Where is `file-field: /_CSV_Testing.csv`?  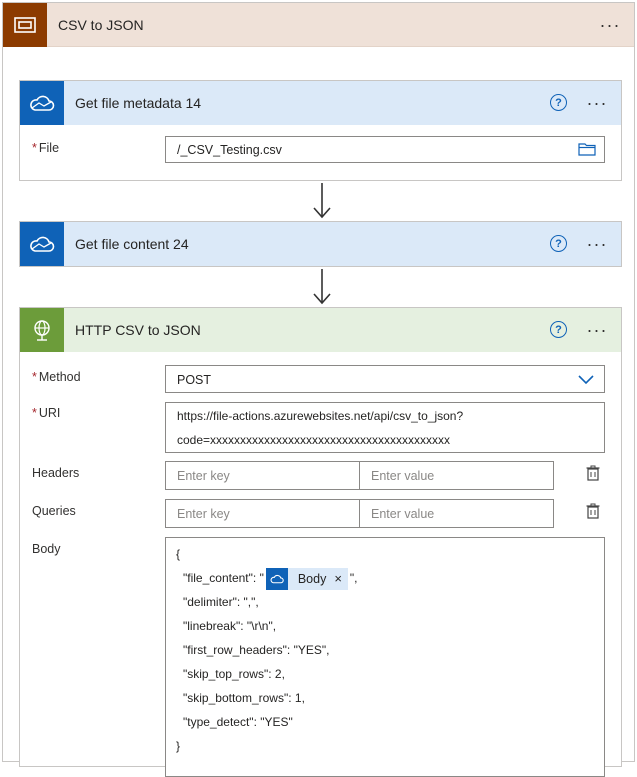 file-field: /_CSV_Testing.csv is located at coordinates (385, 149).